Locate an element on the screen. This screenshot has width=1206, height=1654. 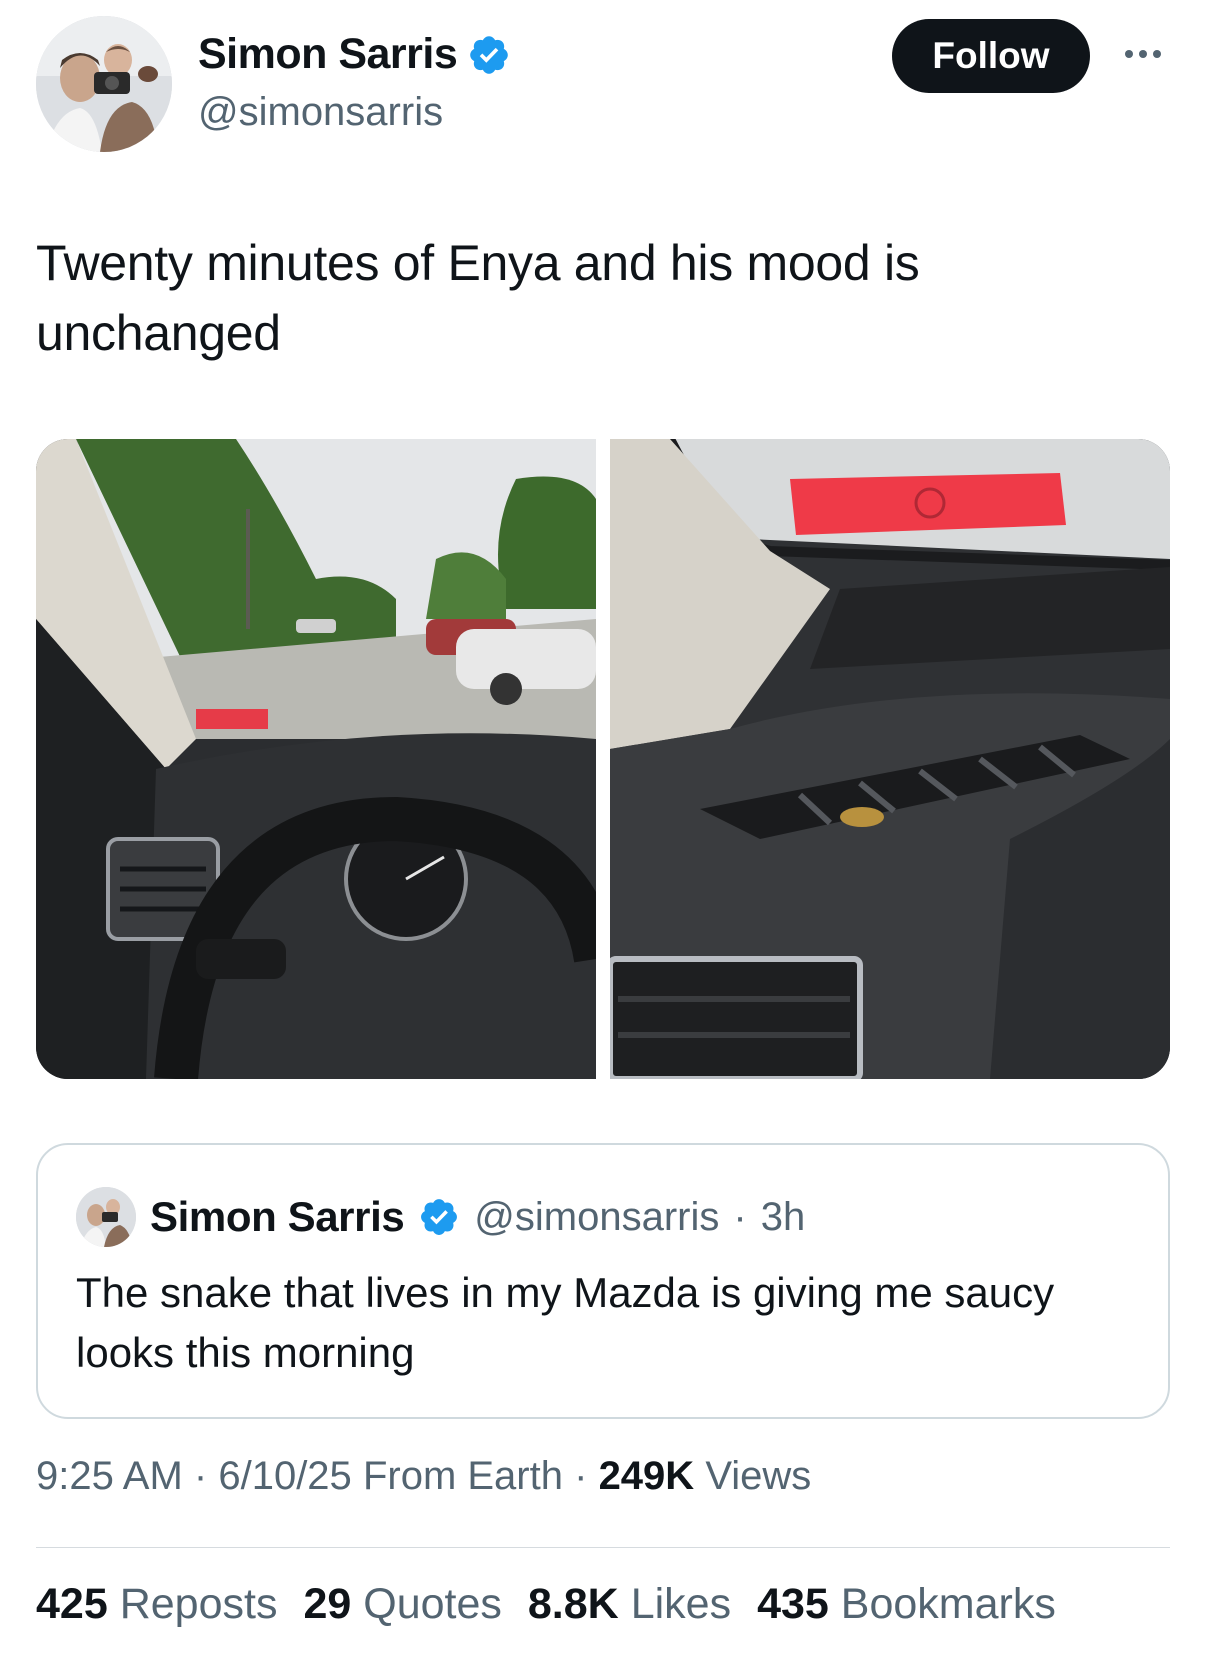
stat-quotes: 29 Quotes is located at coordinates (402, 1604).